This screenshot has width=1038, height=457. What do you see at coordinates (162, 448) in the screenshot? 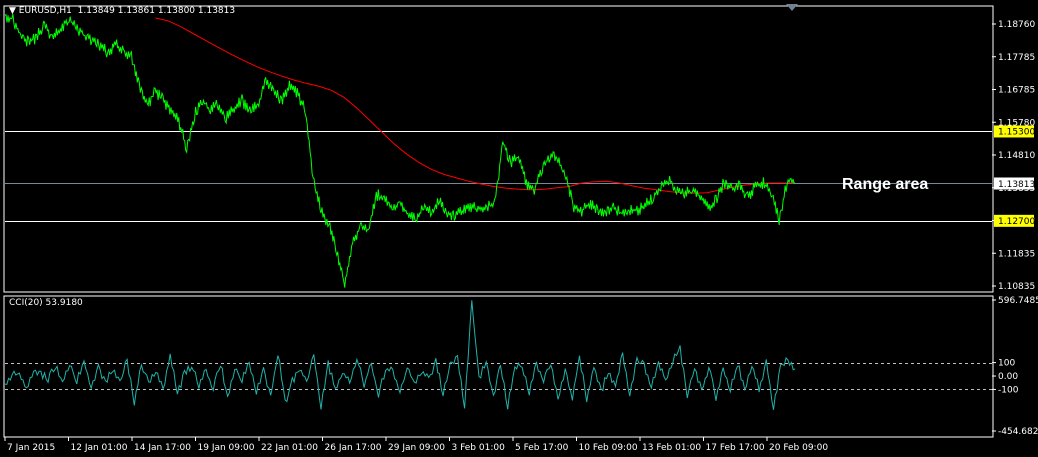
I see `x-tick-label: 14 Jan 17:00` at bounding box center [162, 448].